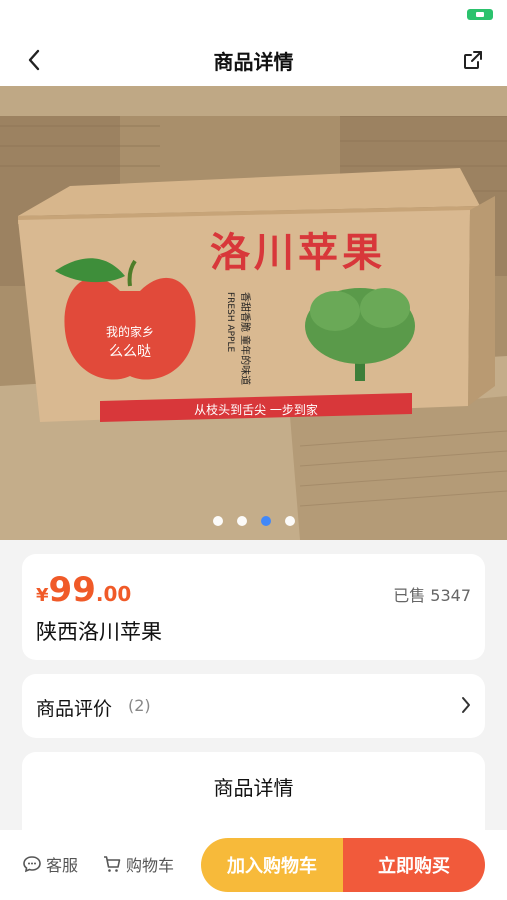 The image size is (507, 900). I want to click on chevron-left-icon, so click(34, 60).